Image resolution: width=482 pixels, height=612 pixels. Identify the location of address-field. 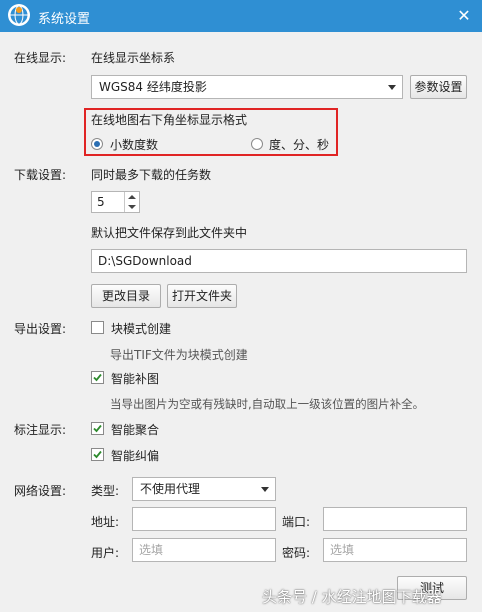
(204, 519).